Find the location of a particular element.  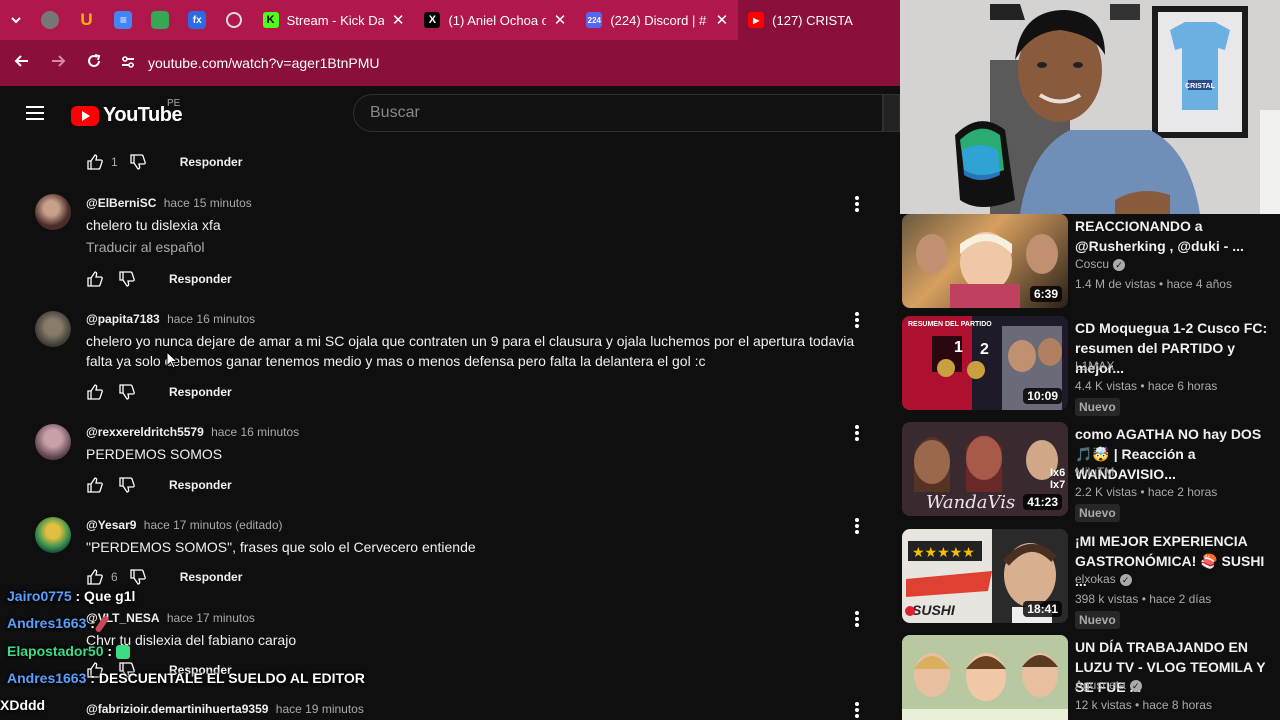

url-field: youtube.com/watch?v=ager1BtnPMU is located at coordinates (264, 63).